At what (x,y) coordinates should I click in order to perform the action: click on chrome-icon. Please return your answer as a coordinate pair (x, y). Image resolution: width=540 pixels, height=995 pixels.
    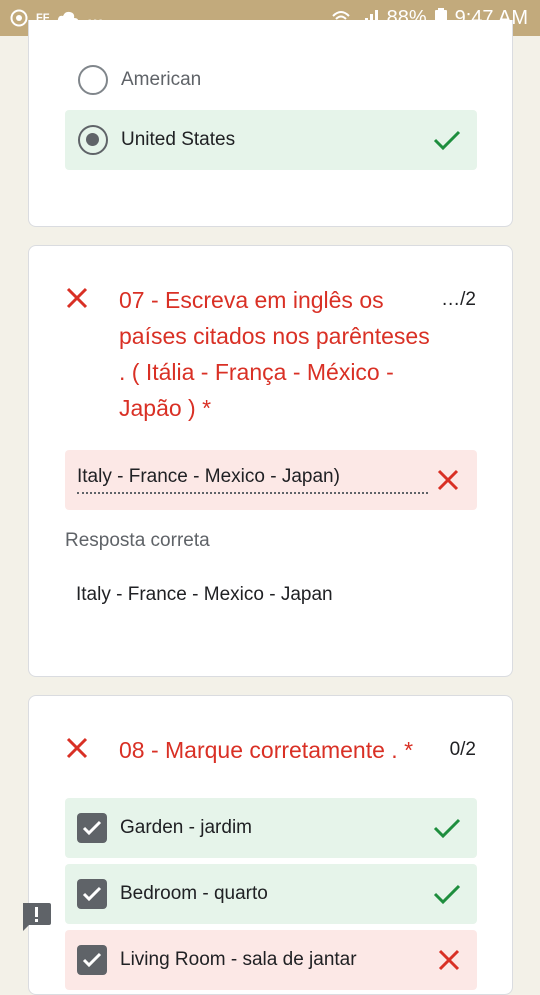
    Looking at the image, I should click on (19, 18).